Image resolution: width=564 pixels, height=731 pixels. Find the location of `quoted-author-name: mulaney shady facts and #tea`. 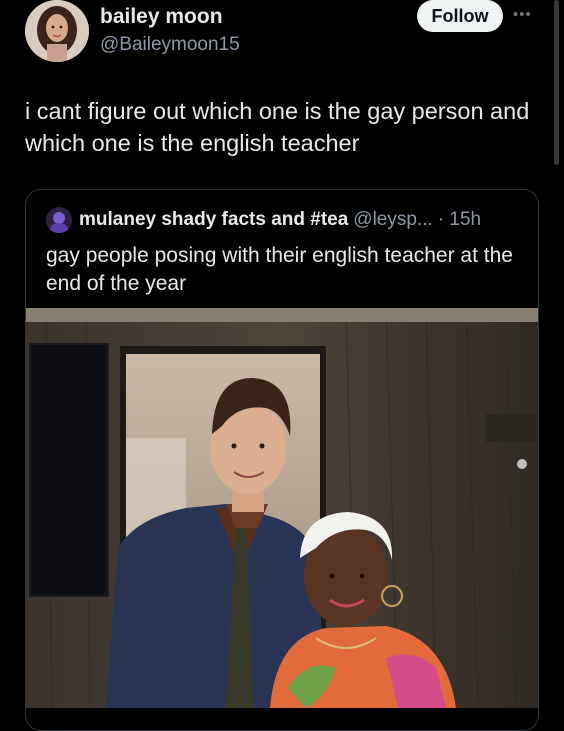

quoted-author-name: mulaney shady facts and #tea is located at coordinates (213, 220).